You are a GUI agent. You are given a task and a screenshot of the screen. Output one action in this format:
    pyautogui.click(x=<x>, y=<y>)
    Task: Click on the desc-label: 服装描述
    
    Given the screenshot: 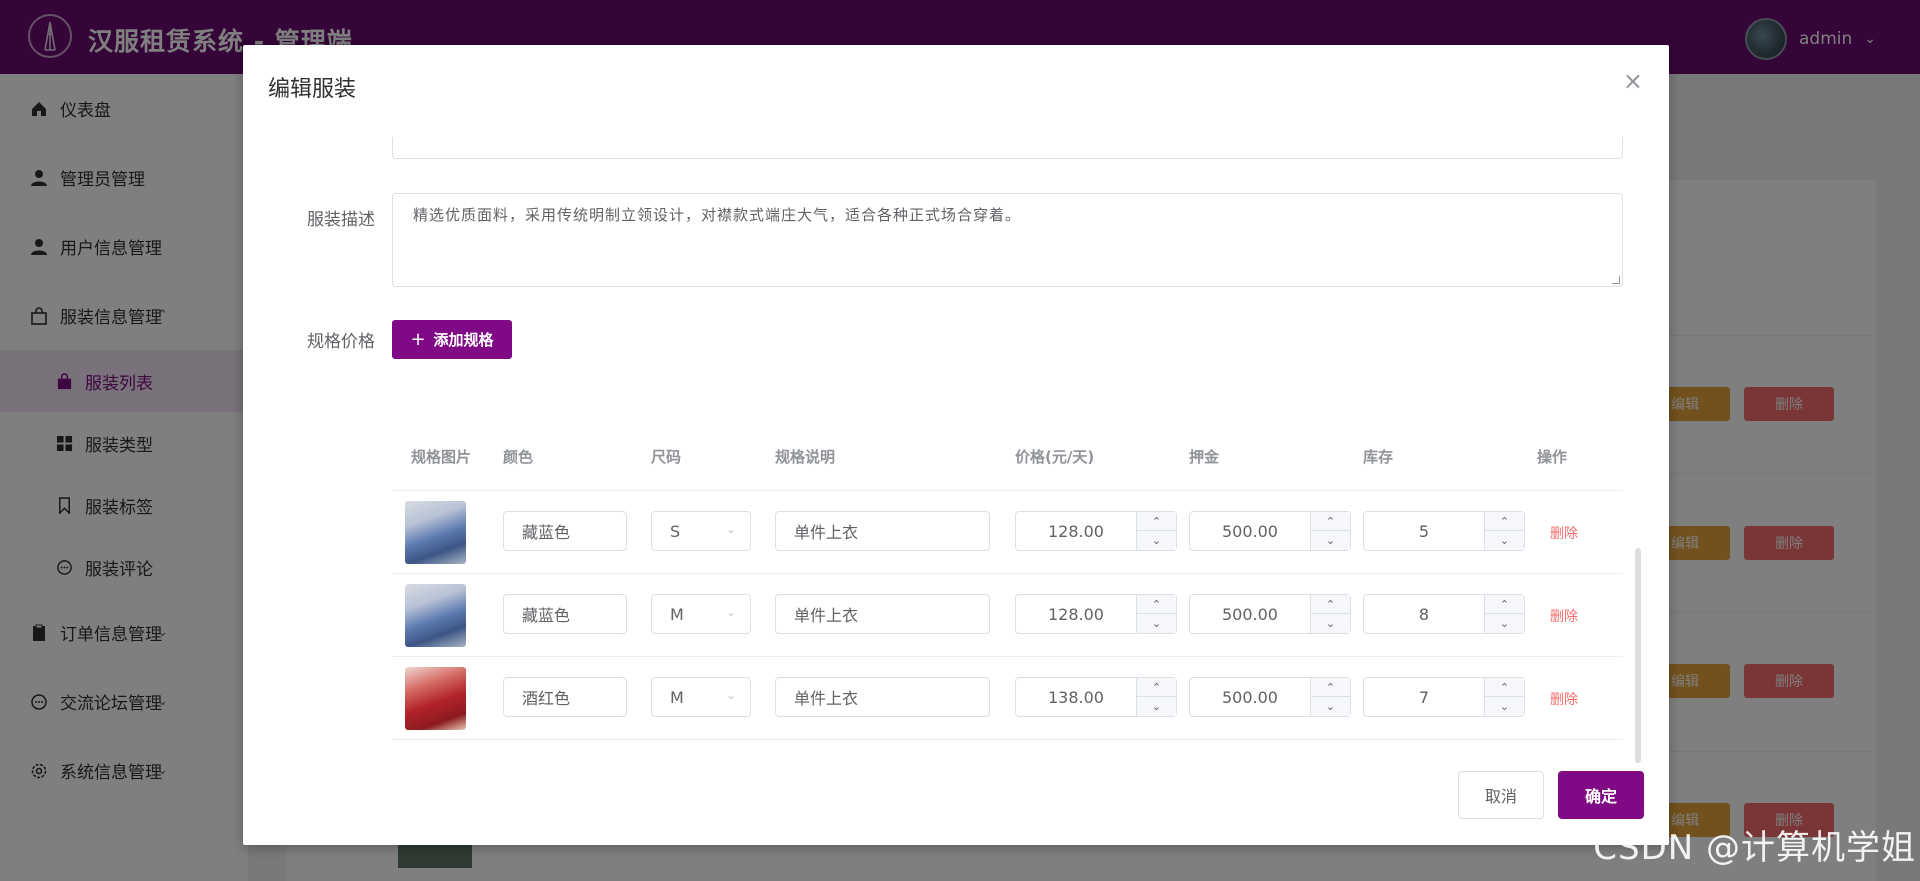 What is the action you would take?
    pyautogui.click(x=341, y=220)
    